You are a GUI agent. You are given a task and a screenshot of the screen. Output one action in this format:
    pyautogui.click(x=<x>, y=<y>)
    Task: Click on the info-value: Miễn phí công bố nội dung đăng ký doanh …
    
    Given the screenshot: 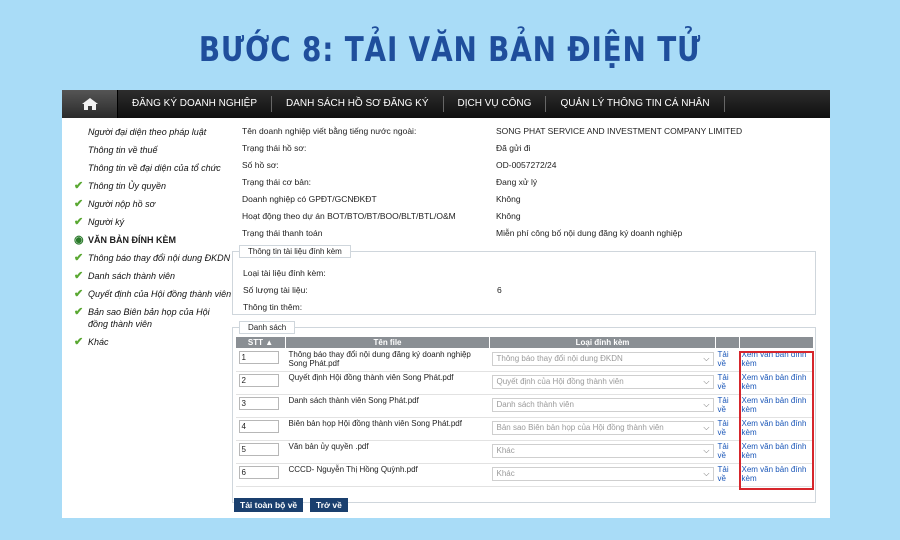 What is the action you would take?
    pyautogui.click(x=589, y=232)
    